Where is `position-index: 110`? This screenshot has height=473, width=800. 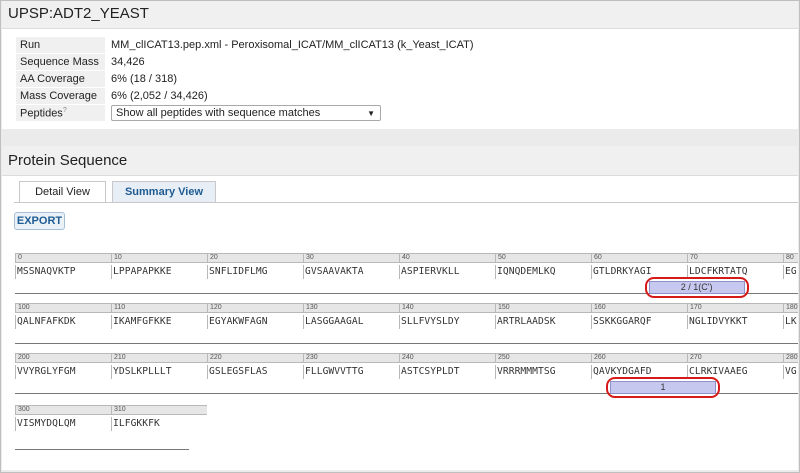 position-index: 110 is located at coordinates (159, 308).